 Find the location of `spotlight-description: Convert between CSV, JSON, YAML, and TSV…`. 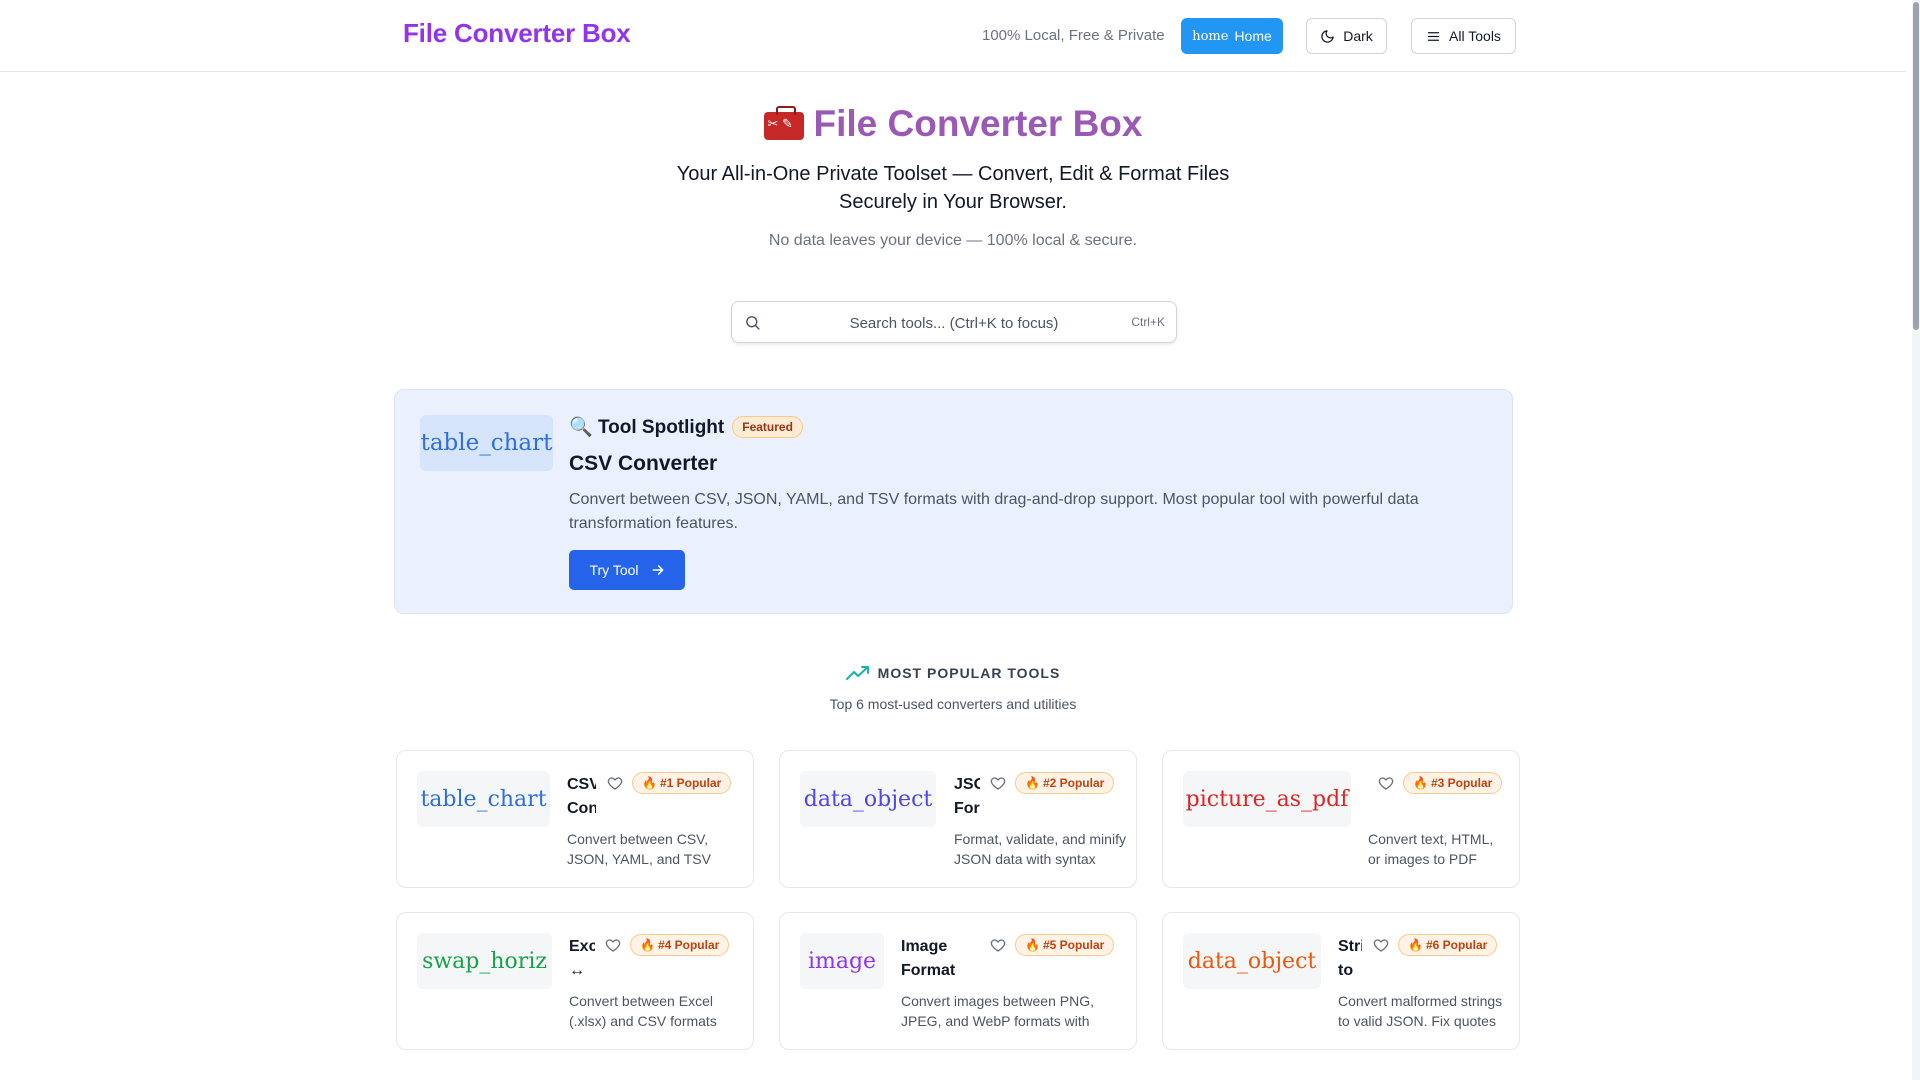

spotlight-description: Convert between CSV, JSON, YAML, and TSV… is located at coordinates (994, 511).